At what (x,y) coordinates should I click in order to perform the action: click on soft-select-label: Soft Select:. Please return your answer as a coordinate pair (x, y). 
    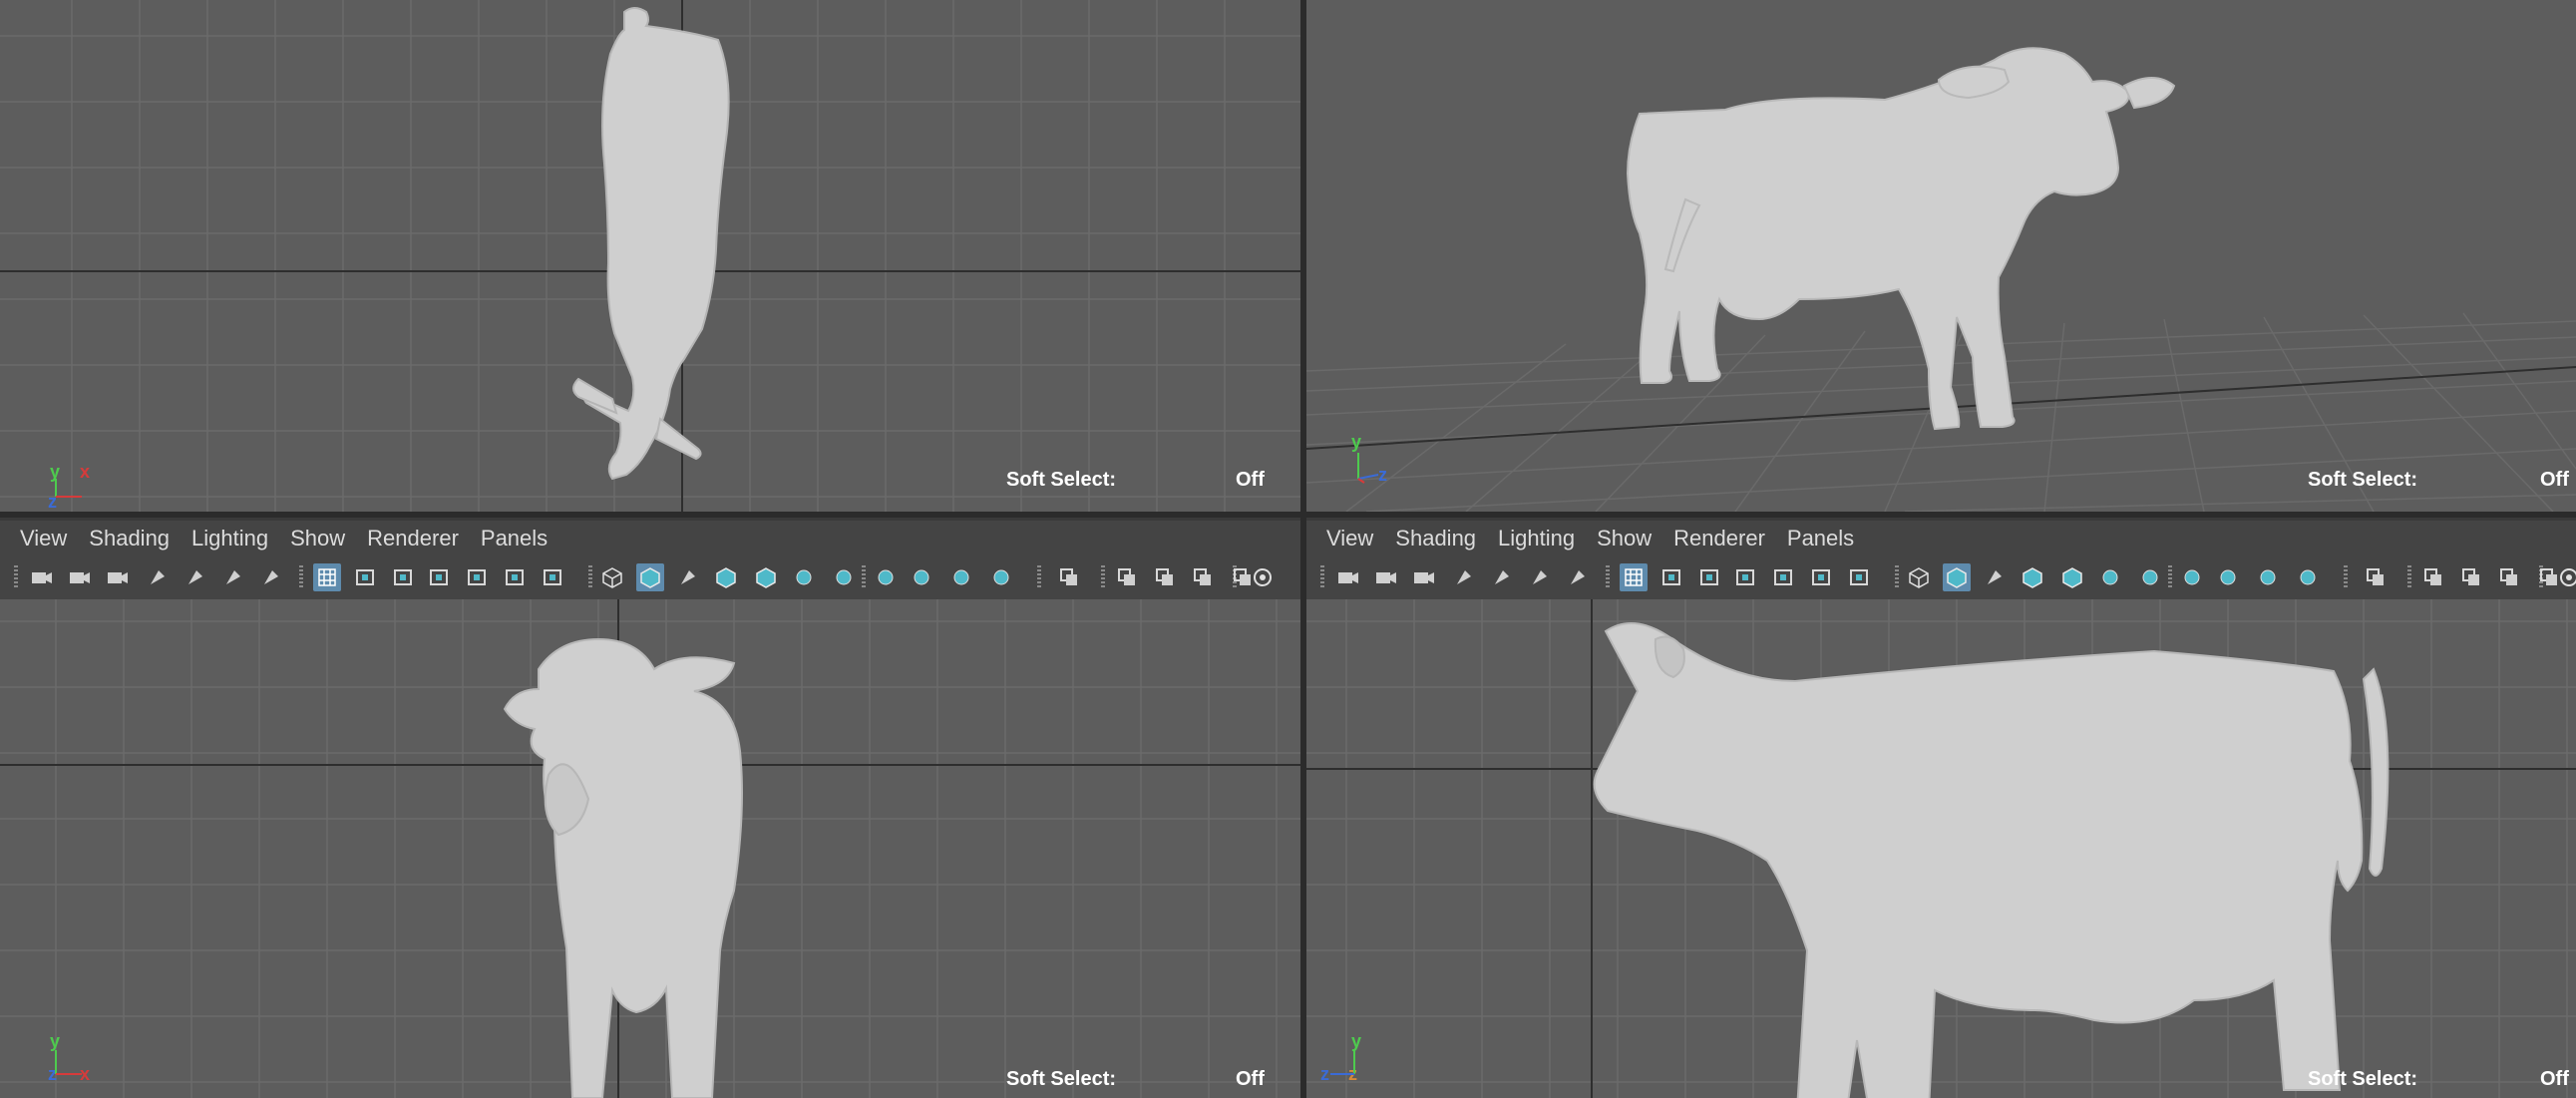
    Looking at the image, I should click on (2363, 480).